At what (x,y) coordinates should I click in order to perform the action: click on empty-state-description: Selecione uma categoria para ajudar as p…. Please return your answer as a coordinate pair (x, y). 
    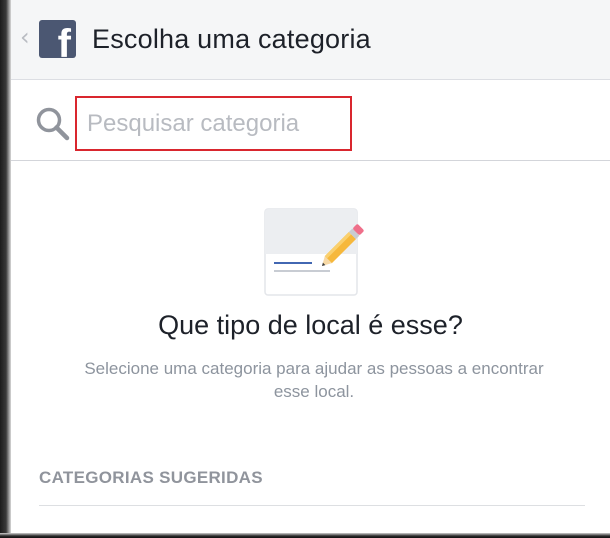
    Looking at the image, I should click on (314, 380).